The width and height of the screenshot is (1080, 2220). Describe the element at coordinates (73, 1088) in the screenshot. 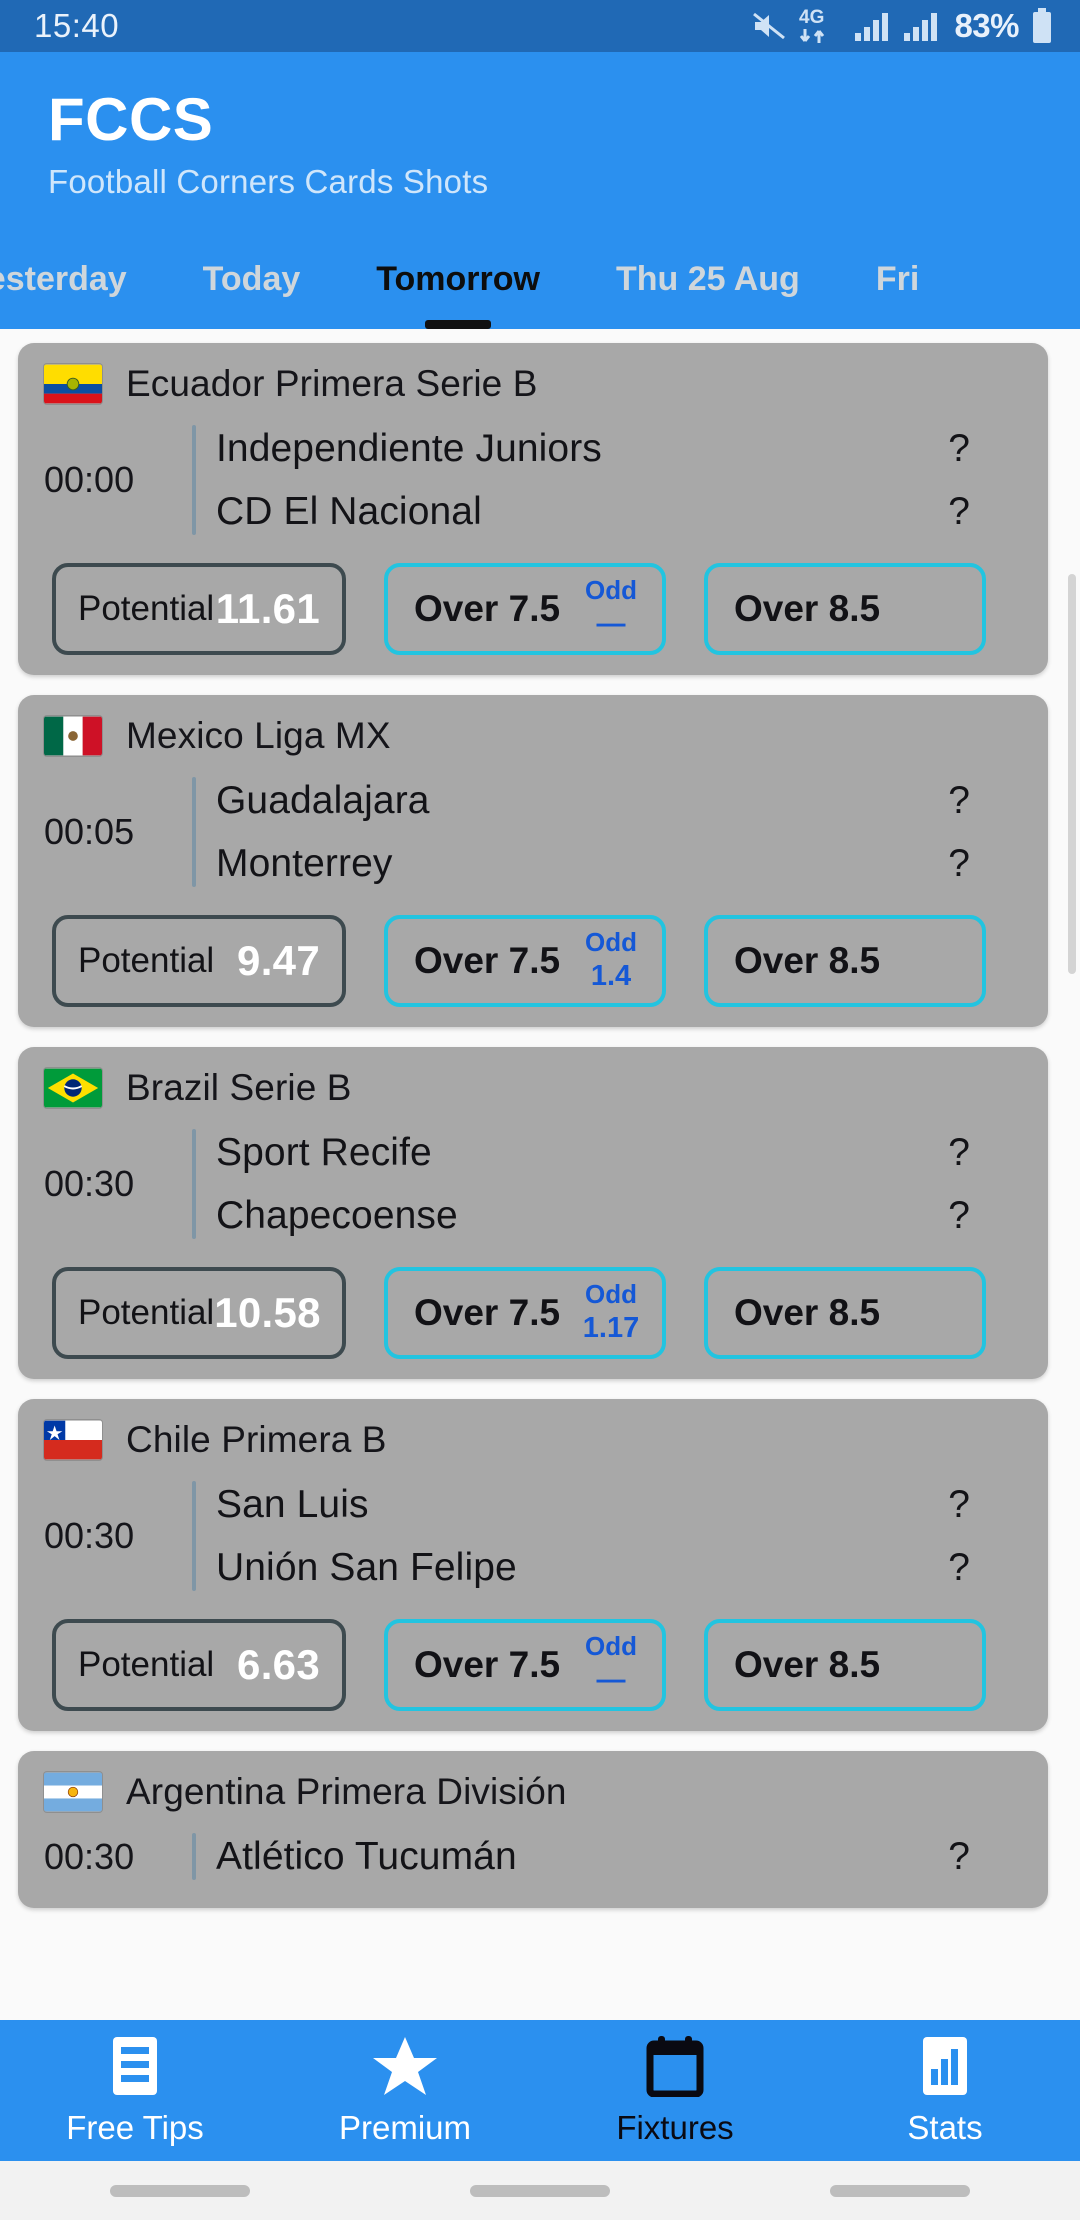

I see `brazil-flag` at that location.